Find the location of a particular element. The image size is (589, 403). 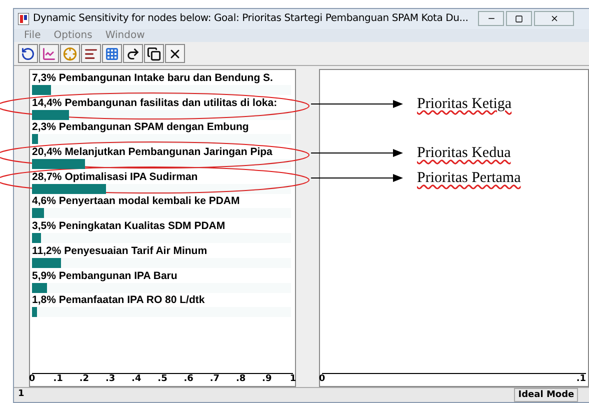

close-button is located at coordinates (175, 54).